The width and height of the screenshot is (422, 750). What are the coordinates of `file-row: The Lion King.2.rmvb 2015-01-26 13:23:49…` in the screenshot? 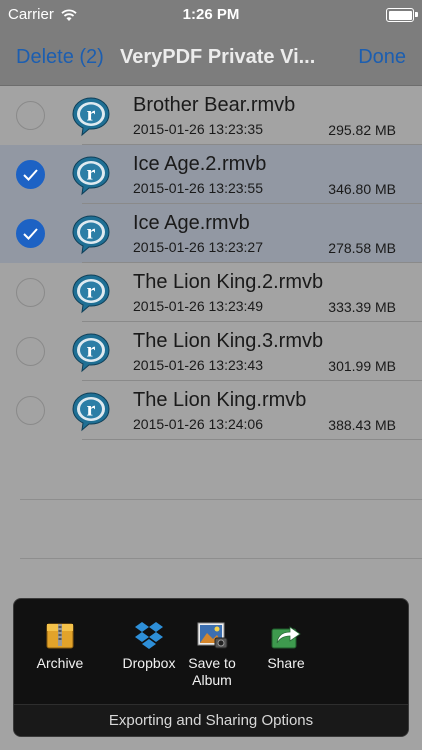 It's located at (211, 292).